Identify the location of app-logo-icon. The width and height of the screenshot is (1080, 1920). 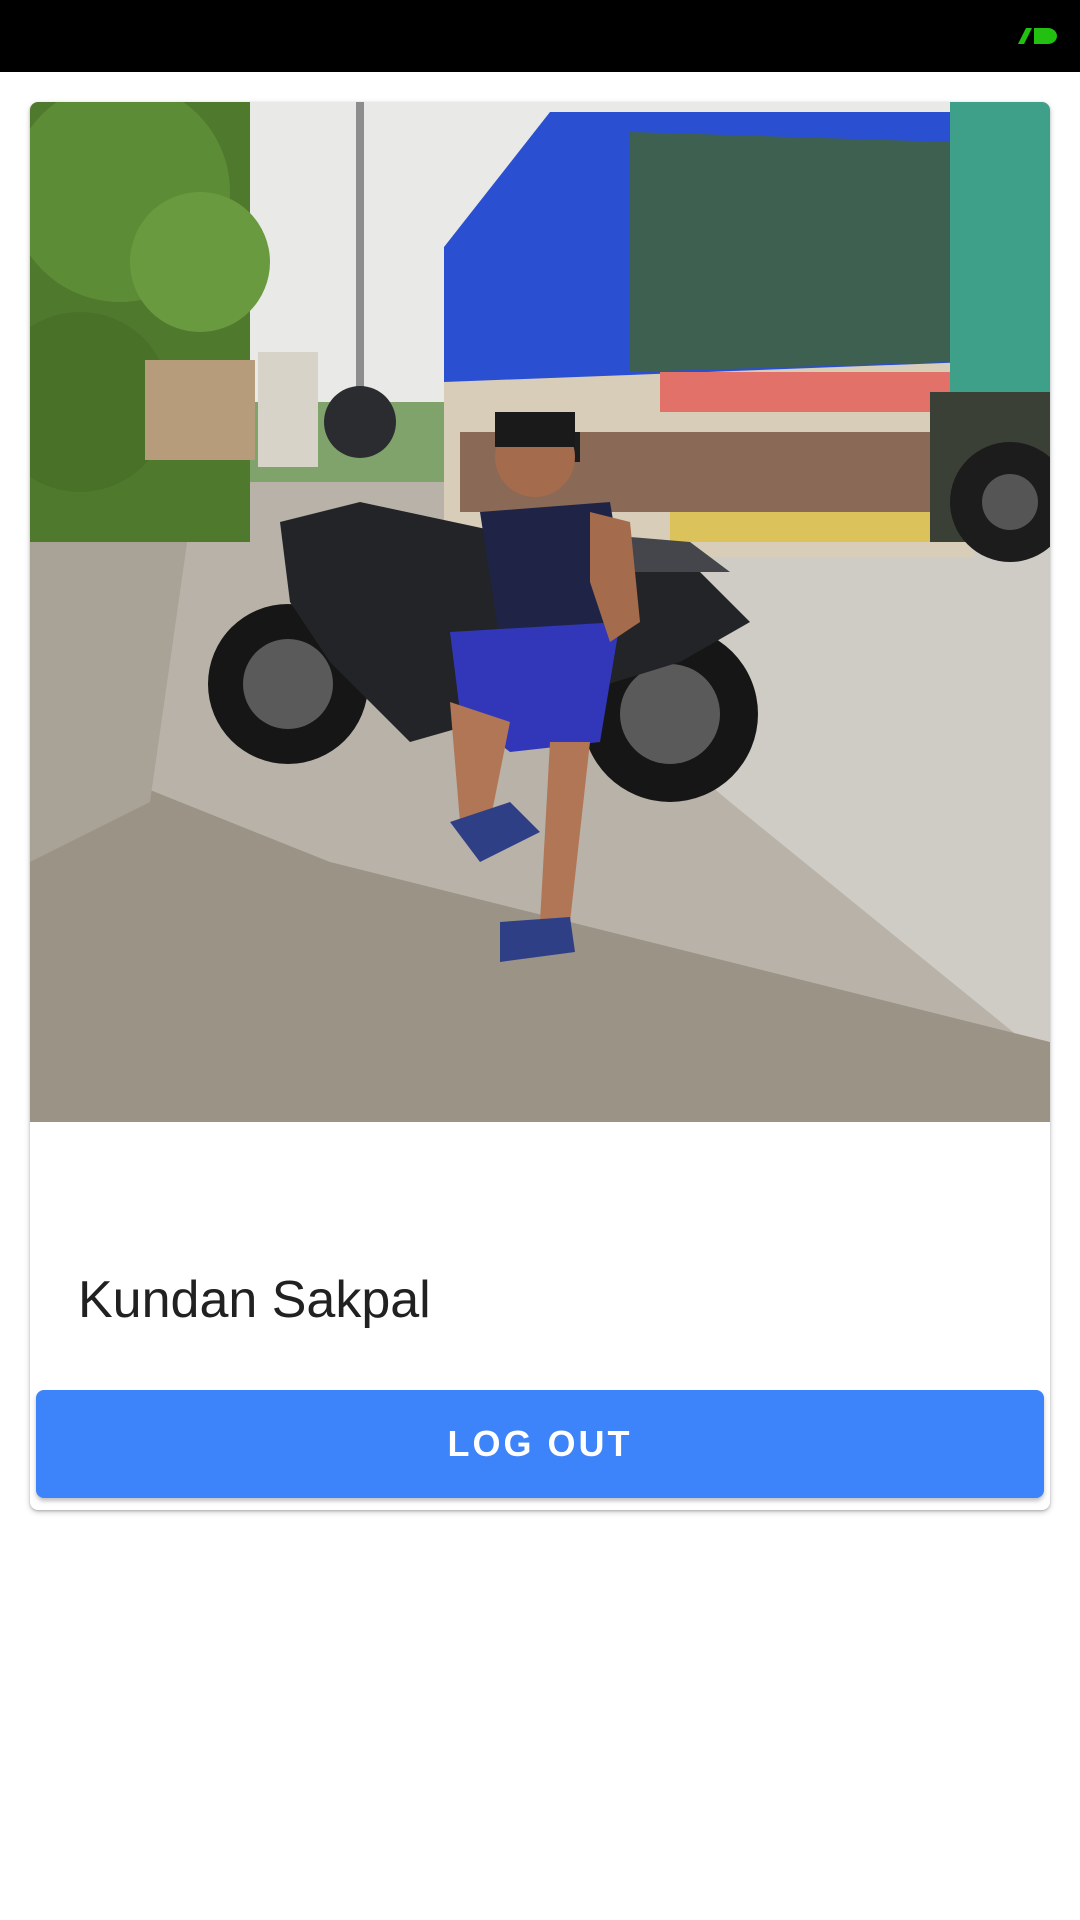
(1037, 36).